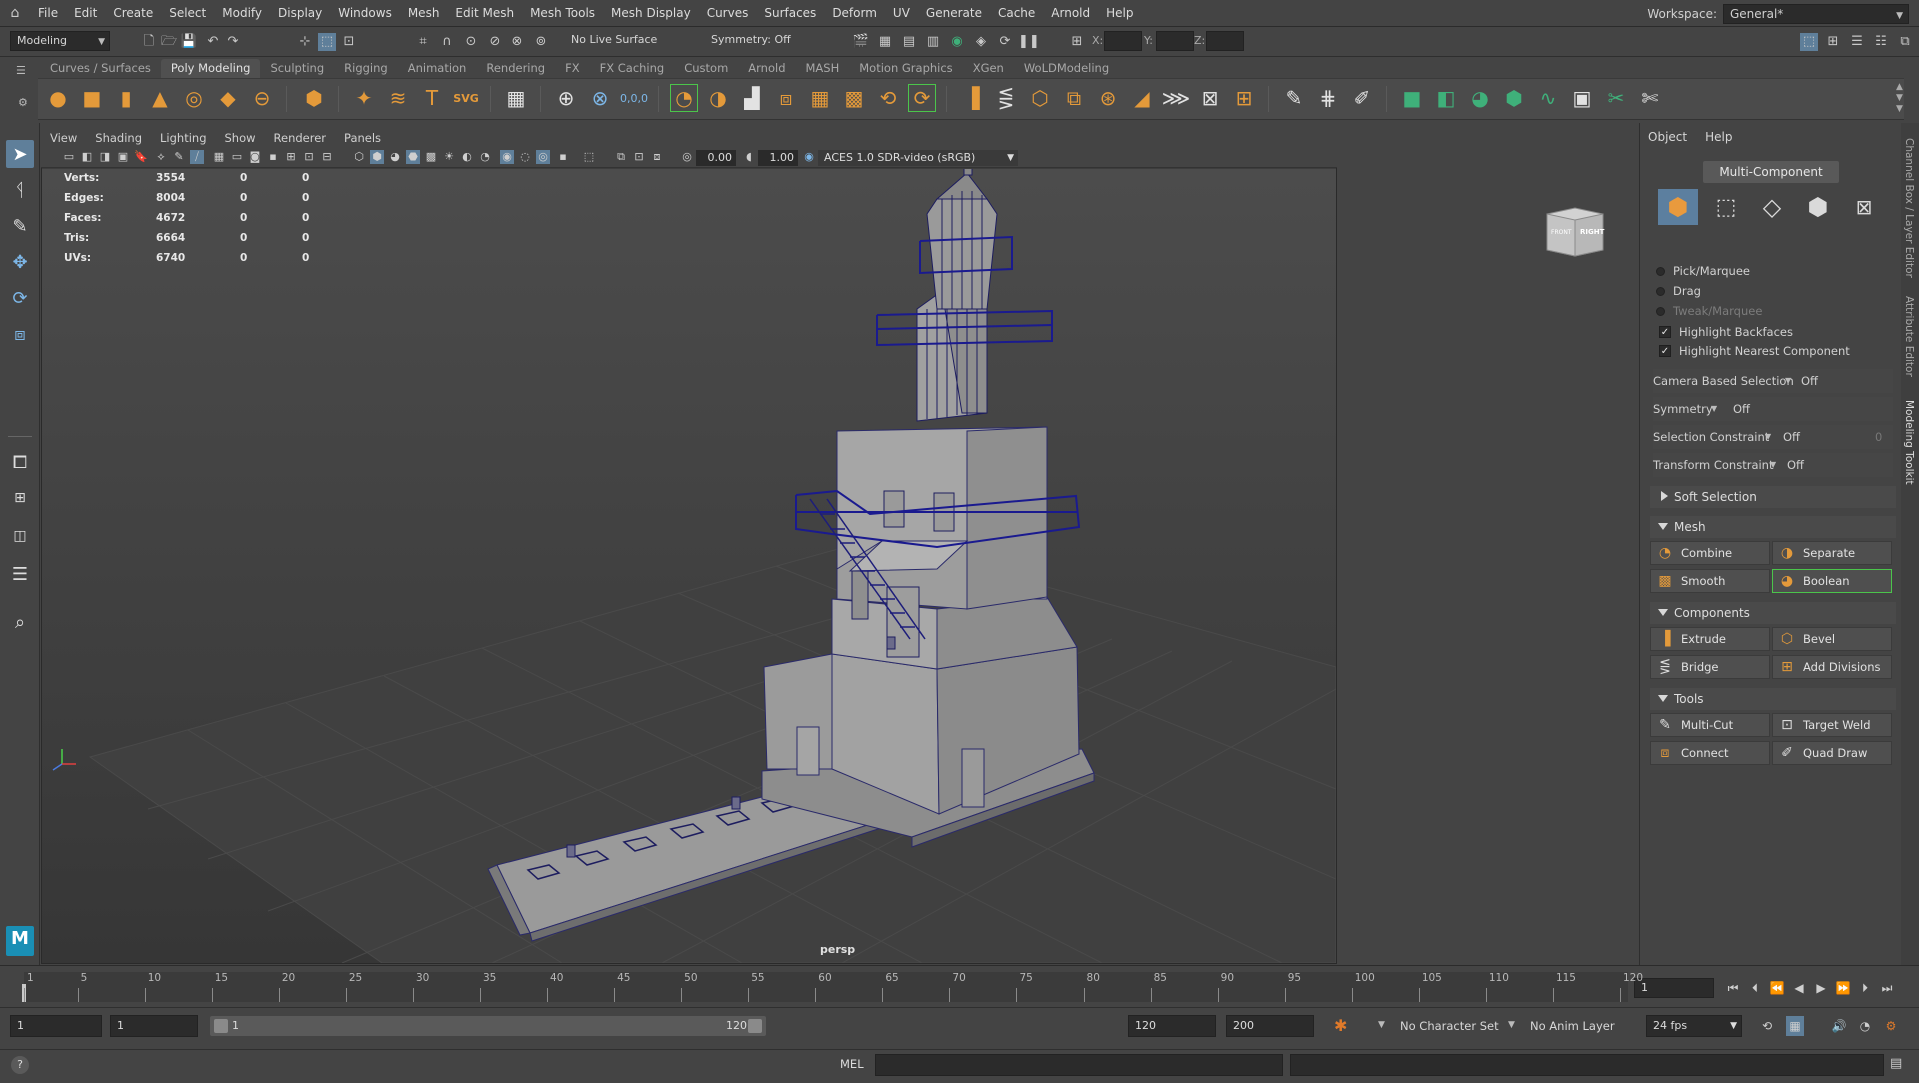 The width and height of the screenshot is (1919, 1083). Describe the element at coordinates (1694, 1026) in the screenshot. I see `fps-dropdown: 24 fps ▼` at that location.